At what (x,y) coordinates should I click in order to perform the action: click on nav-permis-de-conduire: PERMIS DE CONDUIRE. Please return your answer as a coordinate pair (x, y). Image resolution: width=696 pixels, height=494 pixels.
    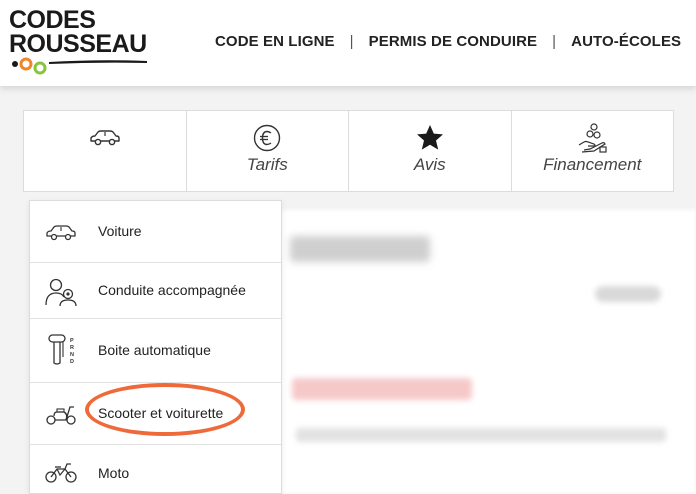
    Looking at the image, I should click on (453, 41).